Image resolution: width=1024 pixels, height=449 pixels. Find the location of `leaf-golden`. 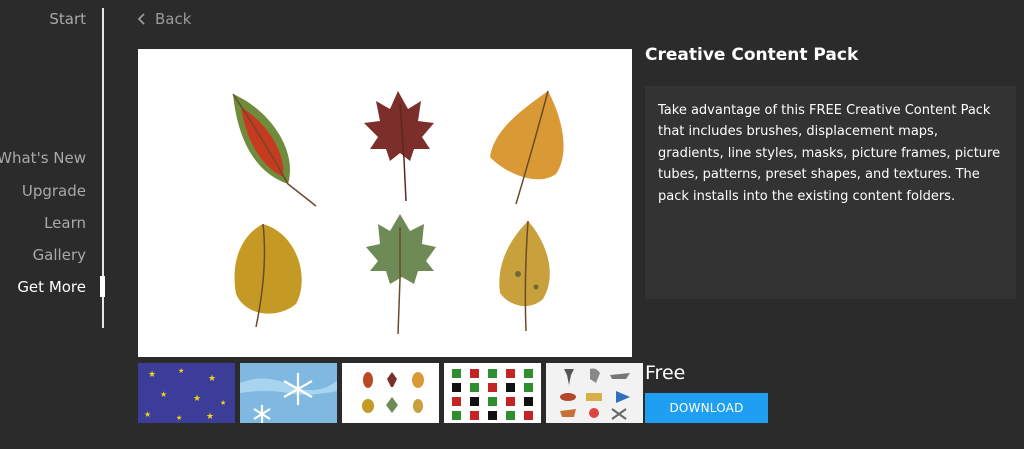

leaf-golden is located at coordinates (527, 147).